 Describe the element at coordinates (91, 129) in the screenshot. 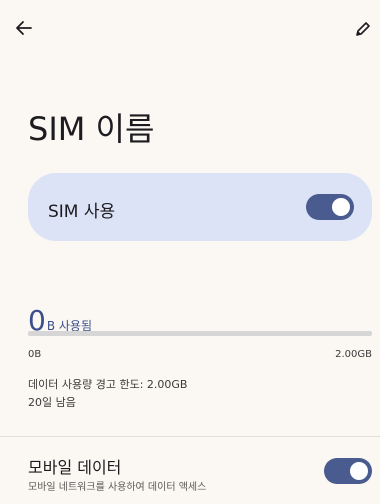

I see `page-title: SIM 이름` at that location.